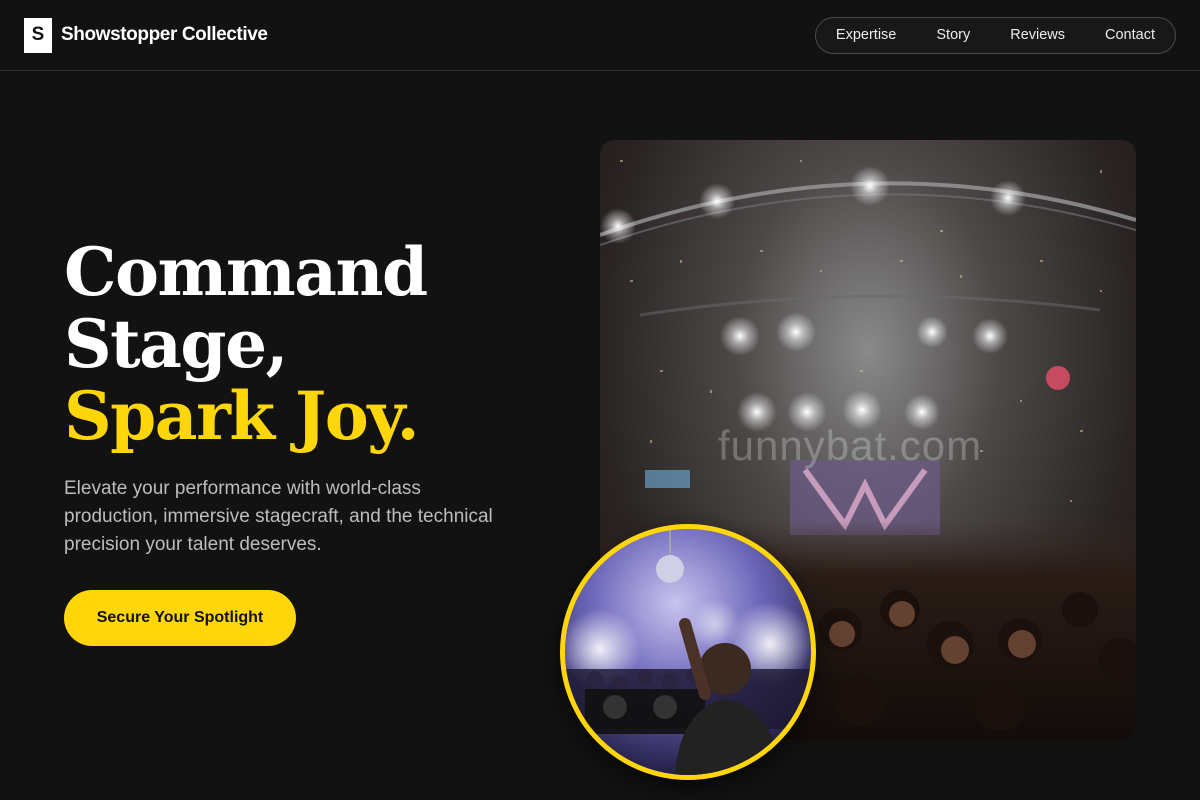  Describe the element at coordinates (164, 34) in the screenshot. I see `brand-name: Showstopper Collective` at that location.